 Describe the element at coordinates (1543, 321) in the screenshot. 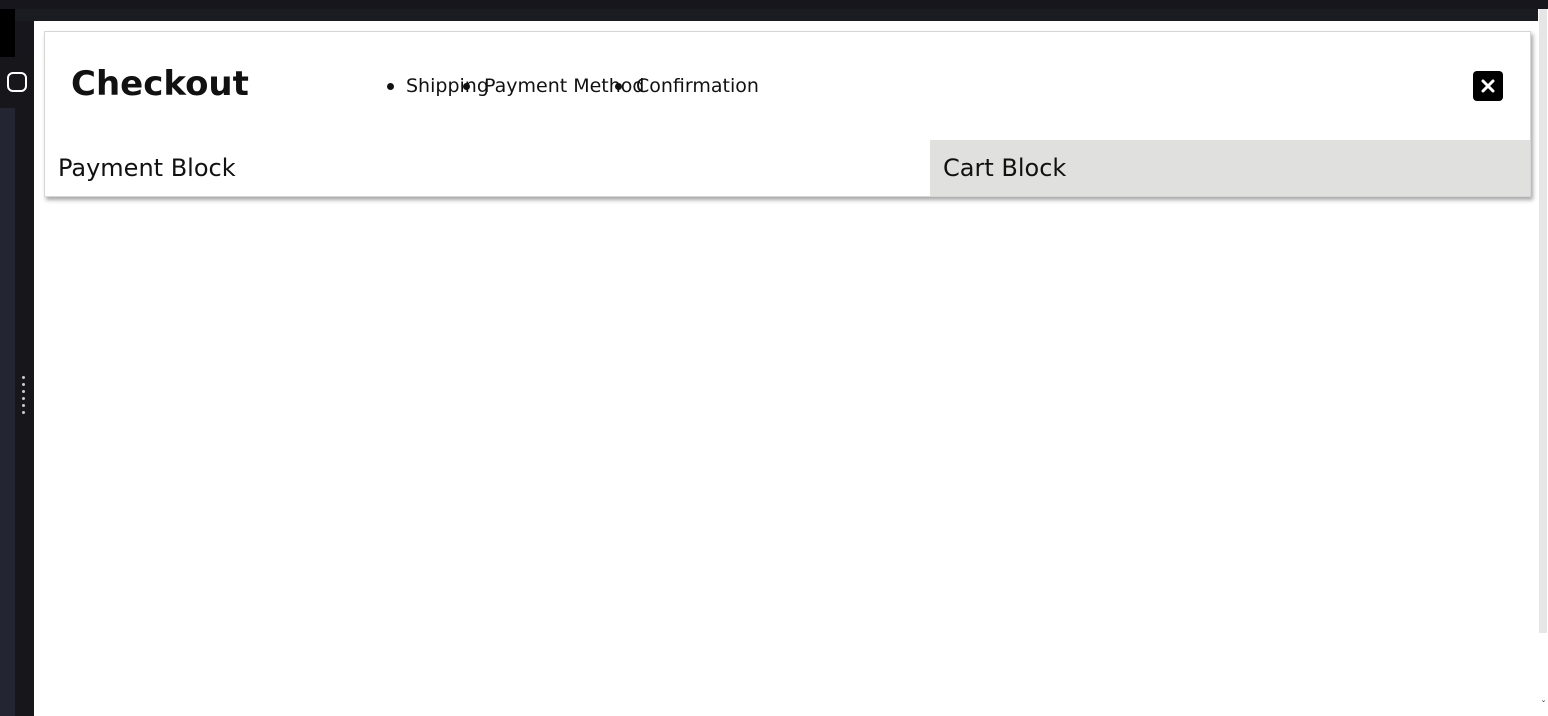

I see `scrollbar-thumb` at that location.